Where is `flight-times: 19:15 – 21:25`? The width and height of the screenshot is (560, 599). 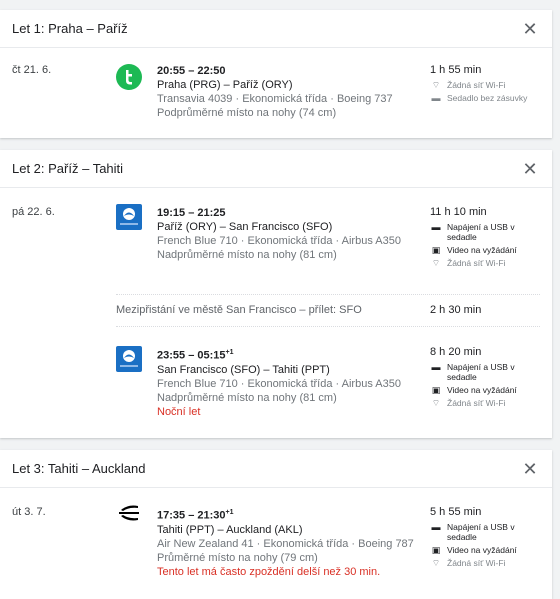
flight-times: 19:15 – 21:25 is located at coordinates (191, 213).